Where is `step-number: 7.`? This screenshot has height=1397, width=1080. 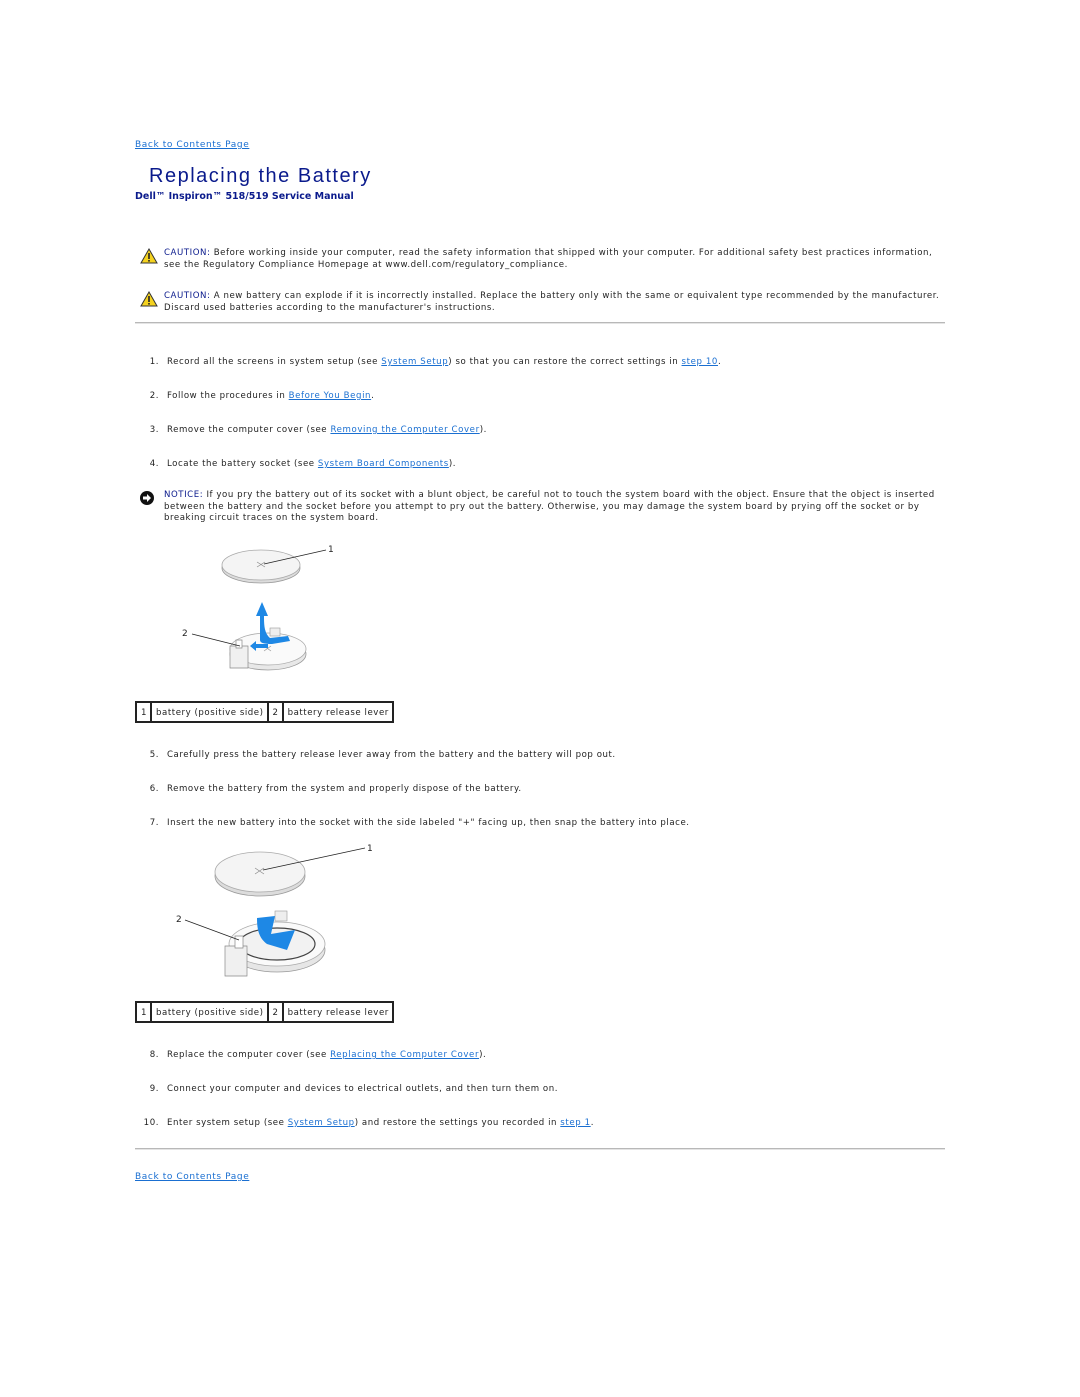 step-number: 7. is located at coordinates (154, 823).